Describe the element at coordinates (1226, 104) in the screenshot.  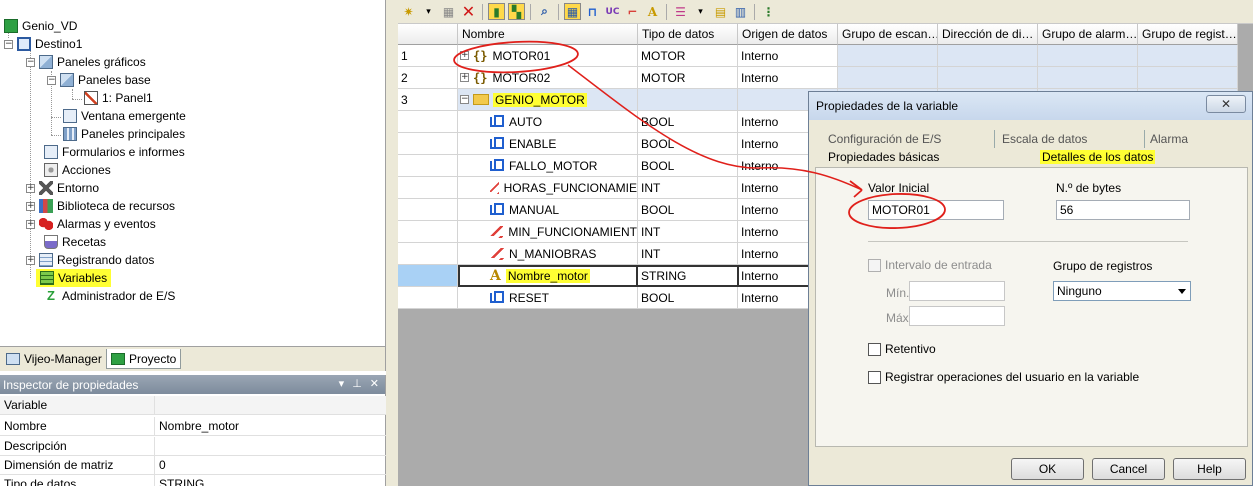
I see `close-button: ✕` at that location.